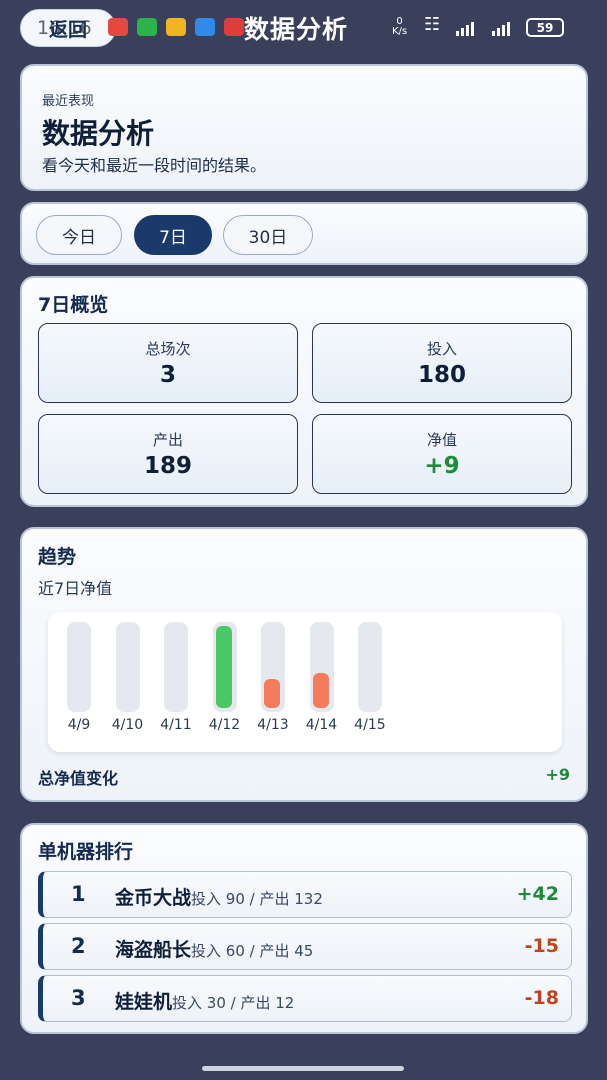 The image size is (607, 1080). What do you see at coordinates (144, 1002) in the screenshot?
I see `machine-name: 娃娃机` at bounding box center [144, 1002].